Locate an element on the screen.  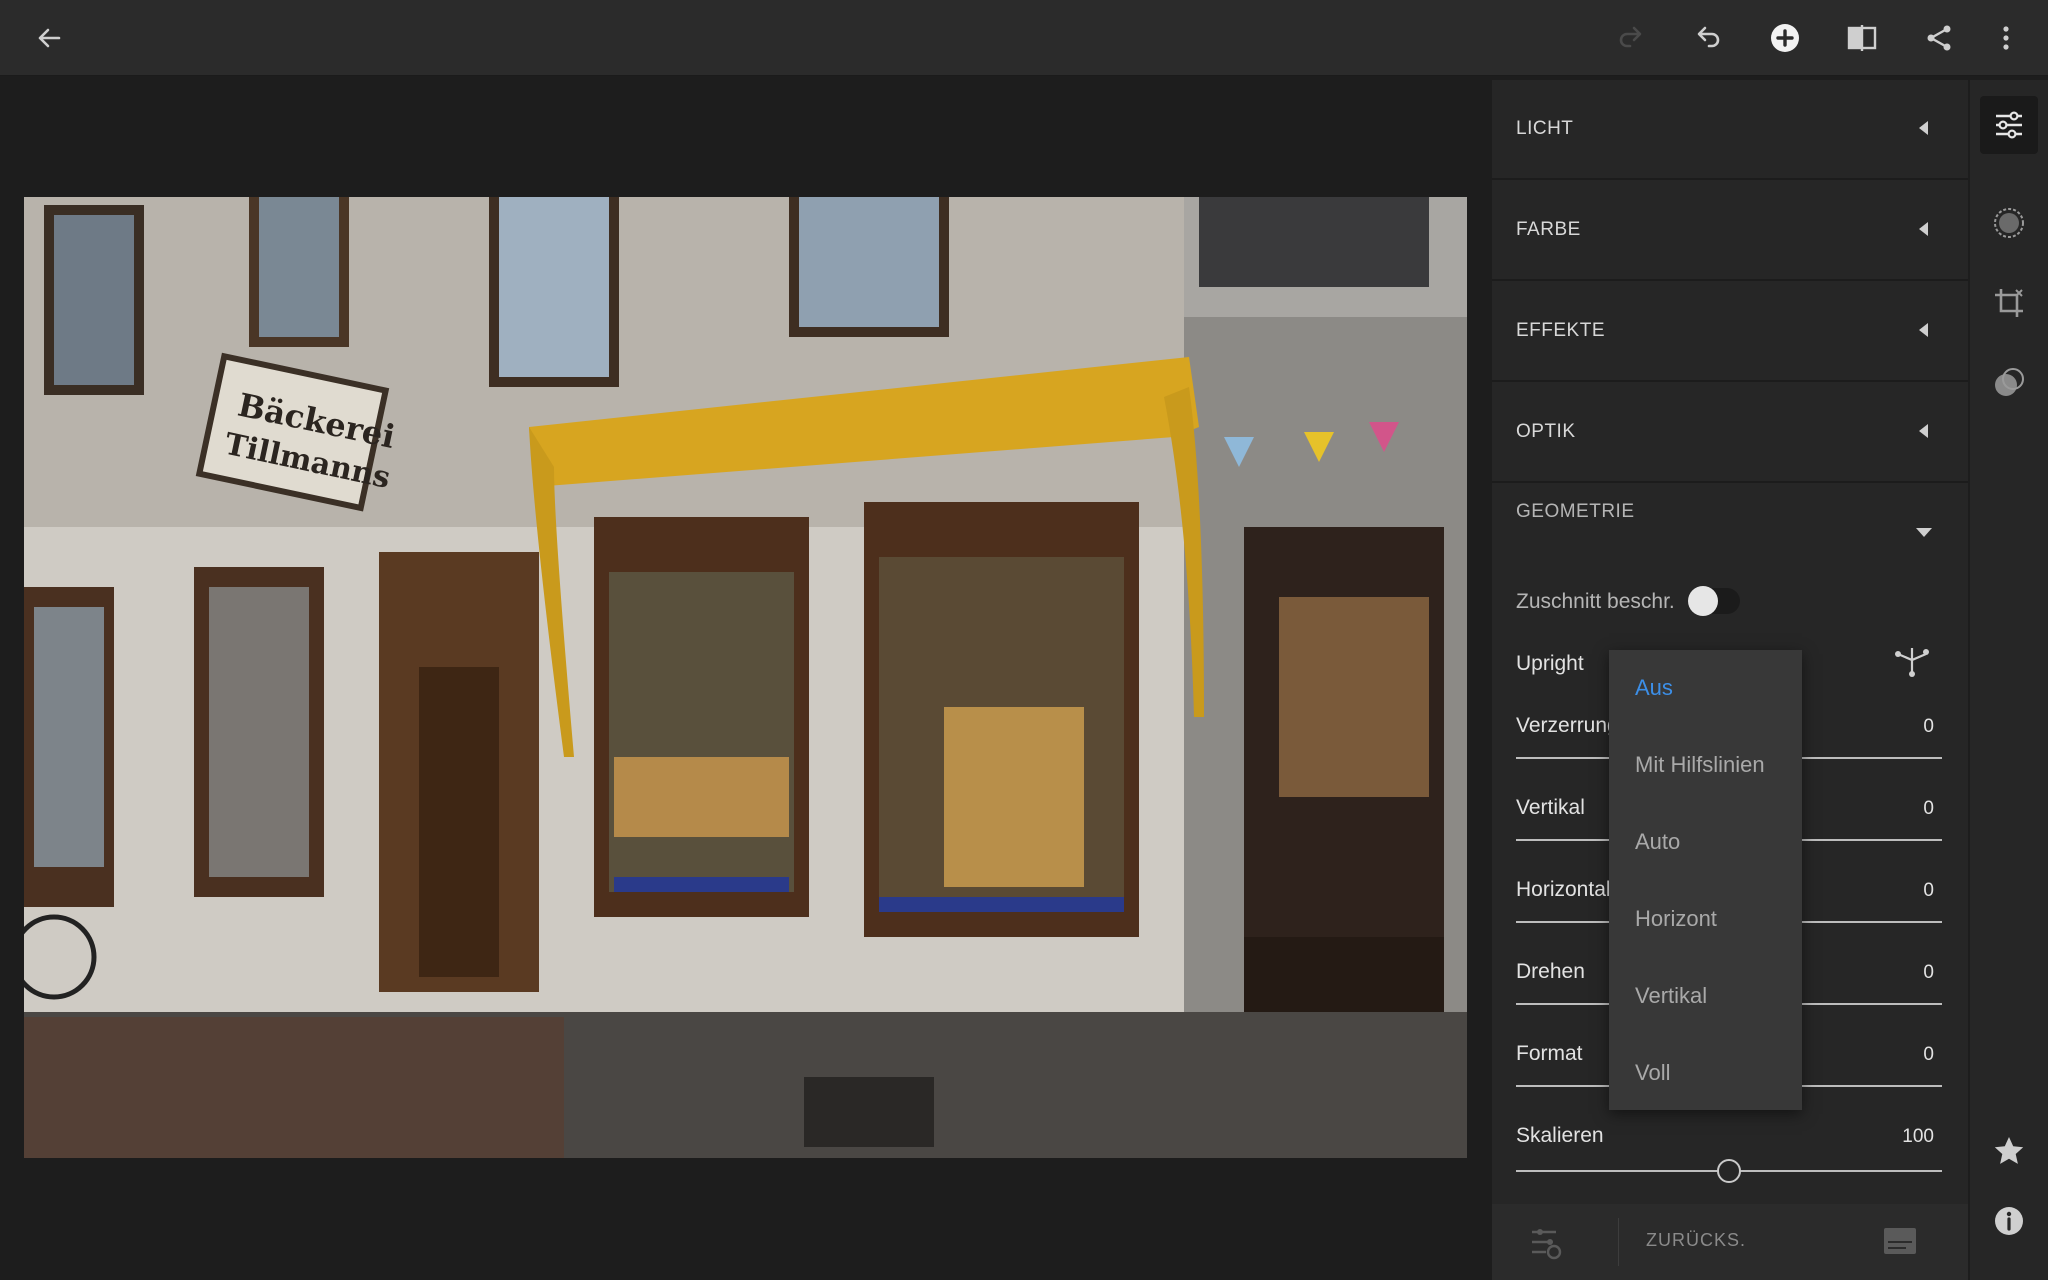
edit-tool-button is located at coordinates (2009, 125).